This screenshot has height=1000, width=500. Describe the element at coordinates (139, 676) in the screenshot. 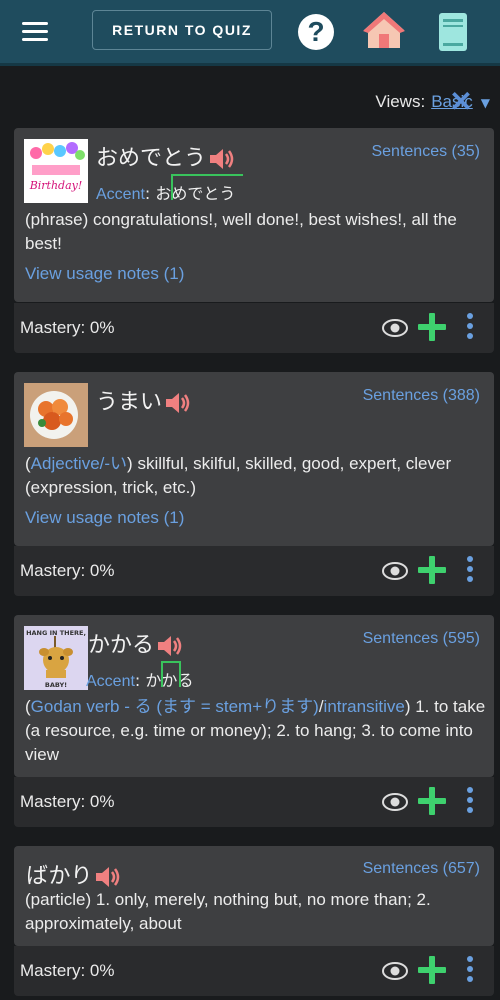

I see `accent-row: Accent: かかる` at that location.